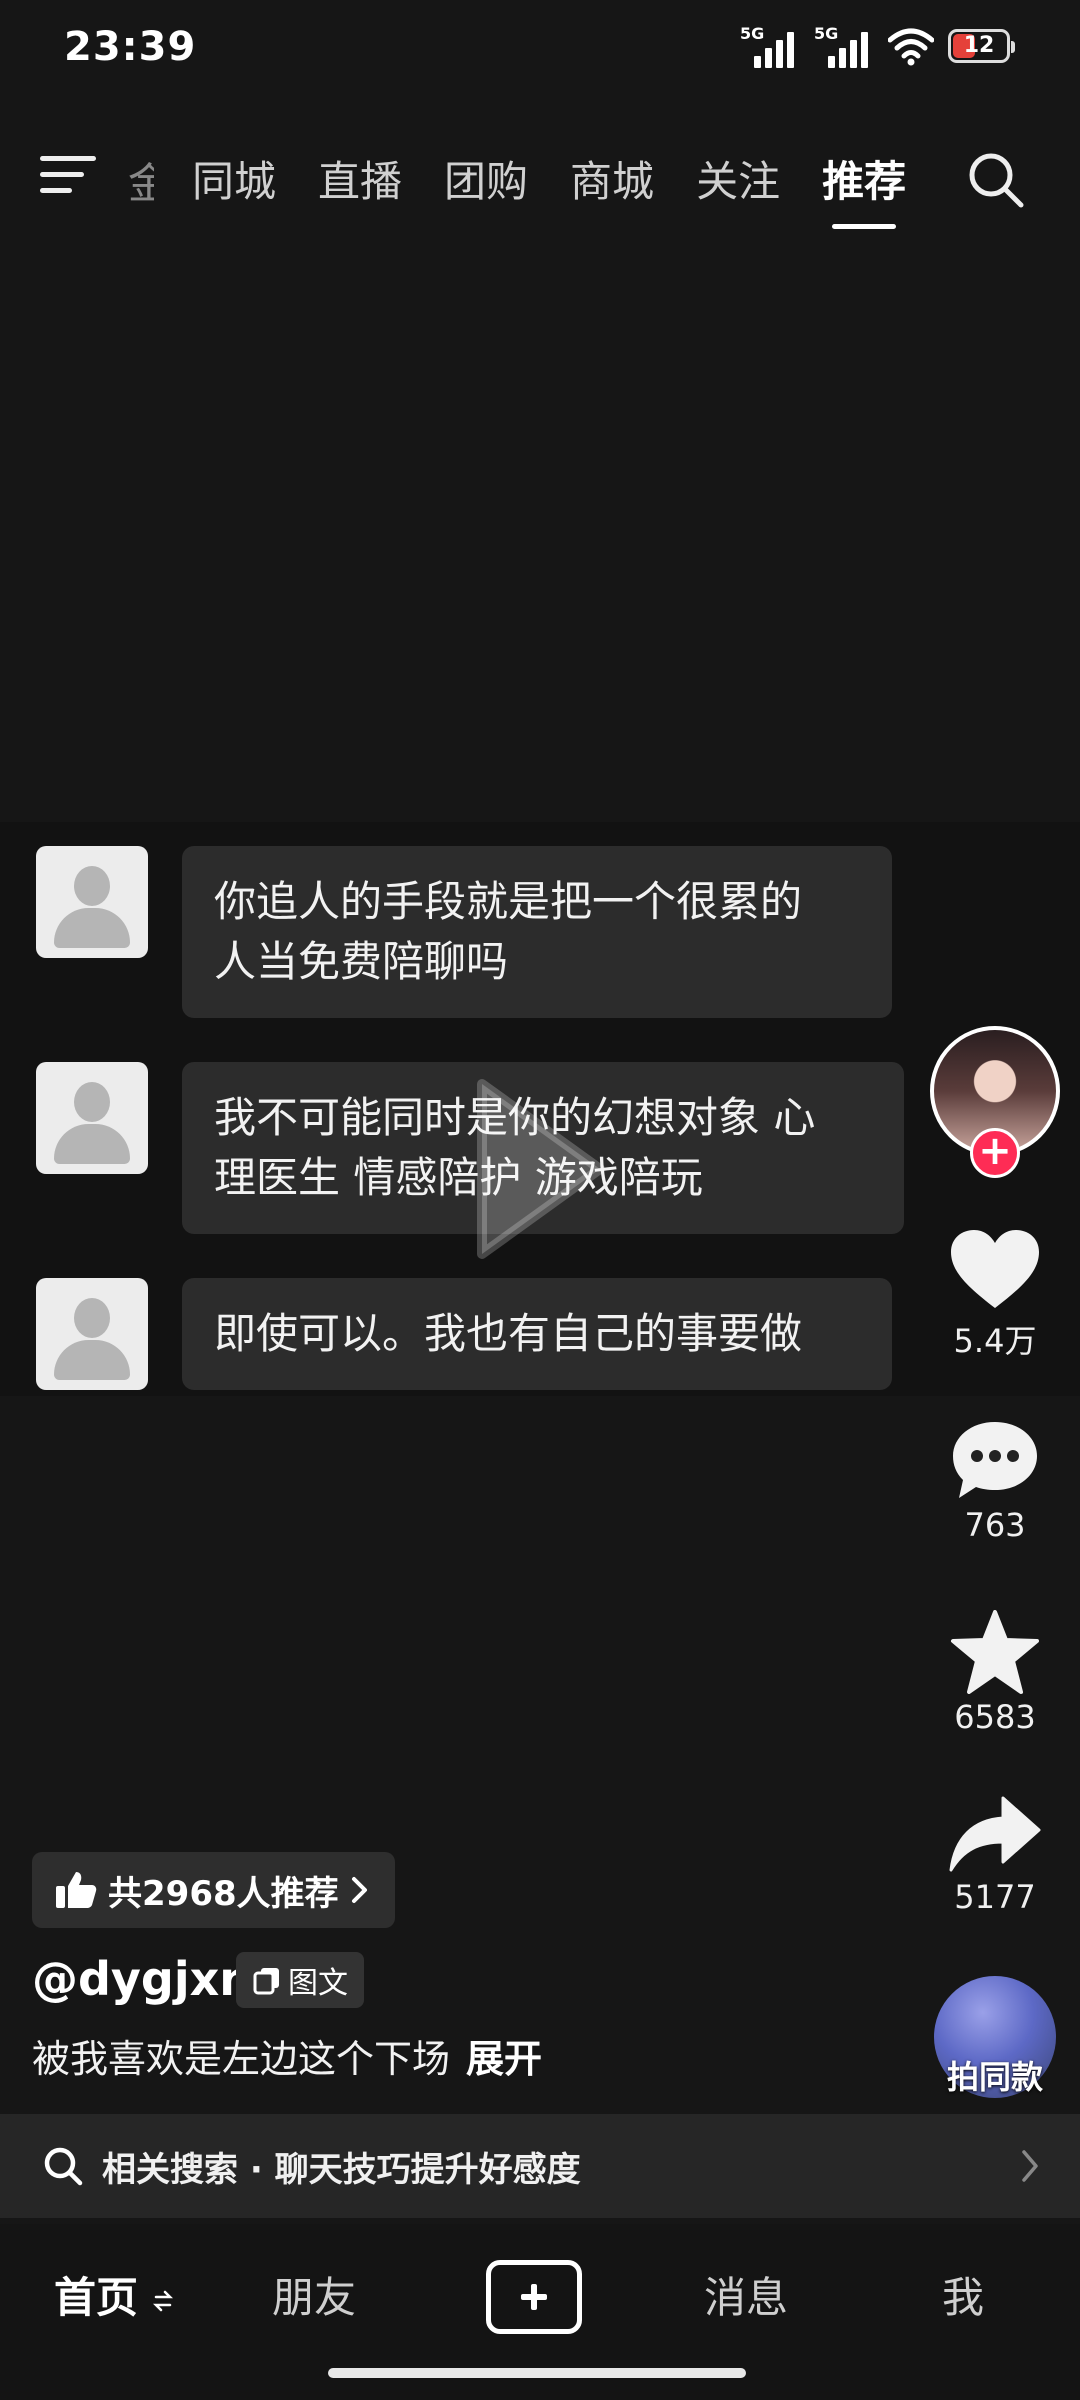 The image size is (1080, 2400). I want to click on comment-button: 763, so click(995, 1481).